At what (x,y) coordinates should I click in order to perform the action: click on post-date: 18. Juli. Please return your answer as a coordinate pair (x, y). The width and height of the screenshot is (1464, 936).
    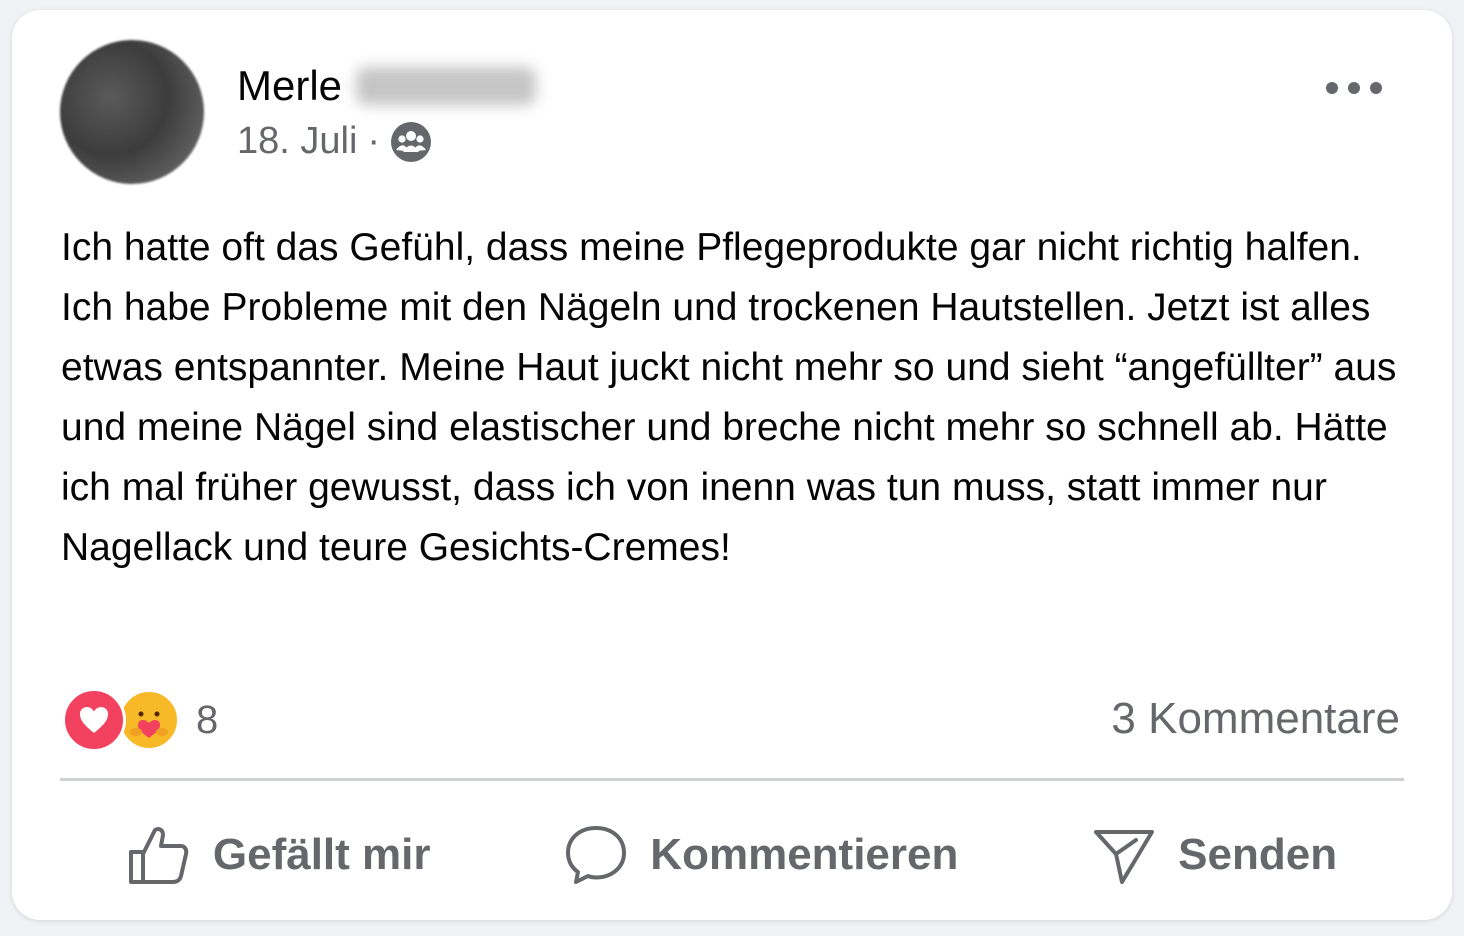
    Looking at the image, I should click on (297, 141).